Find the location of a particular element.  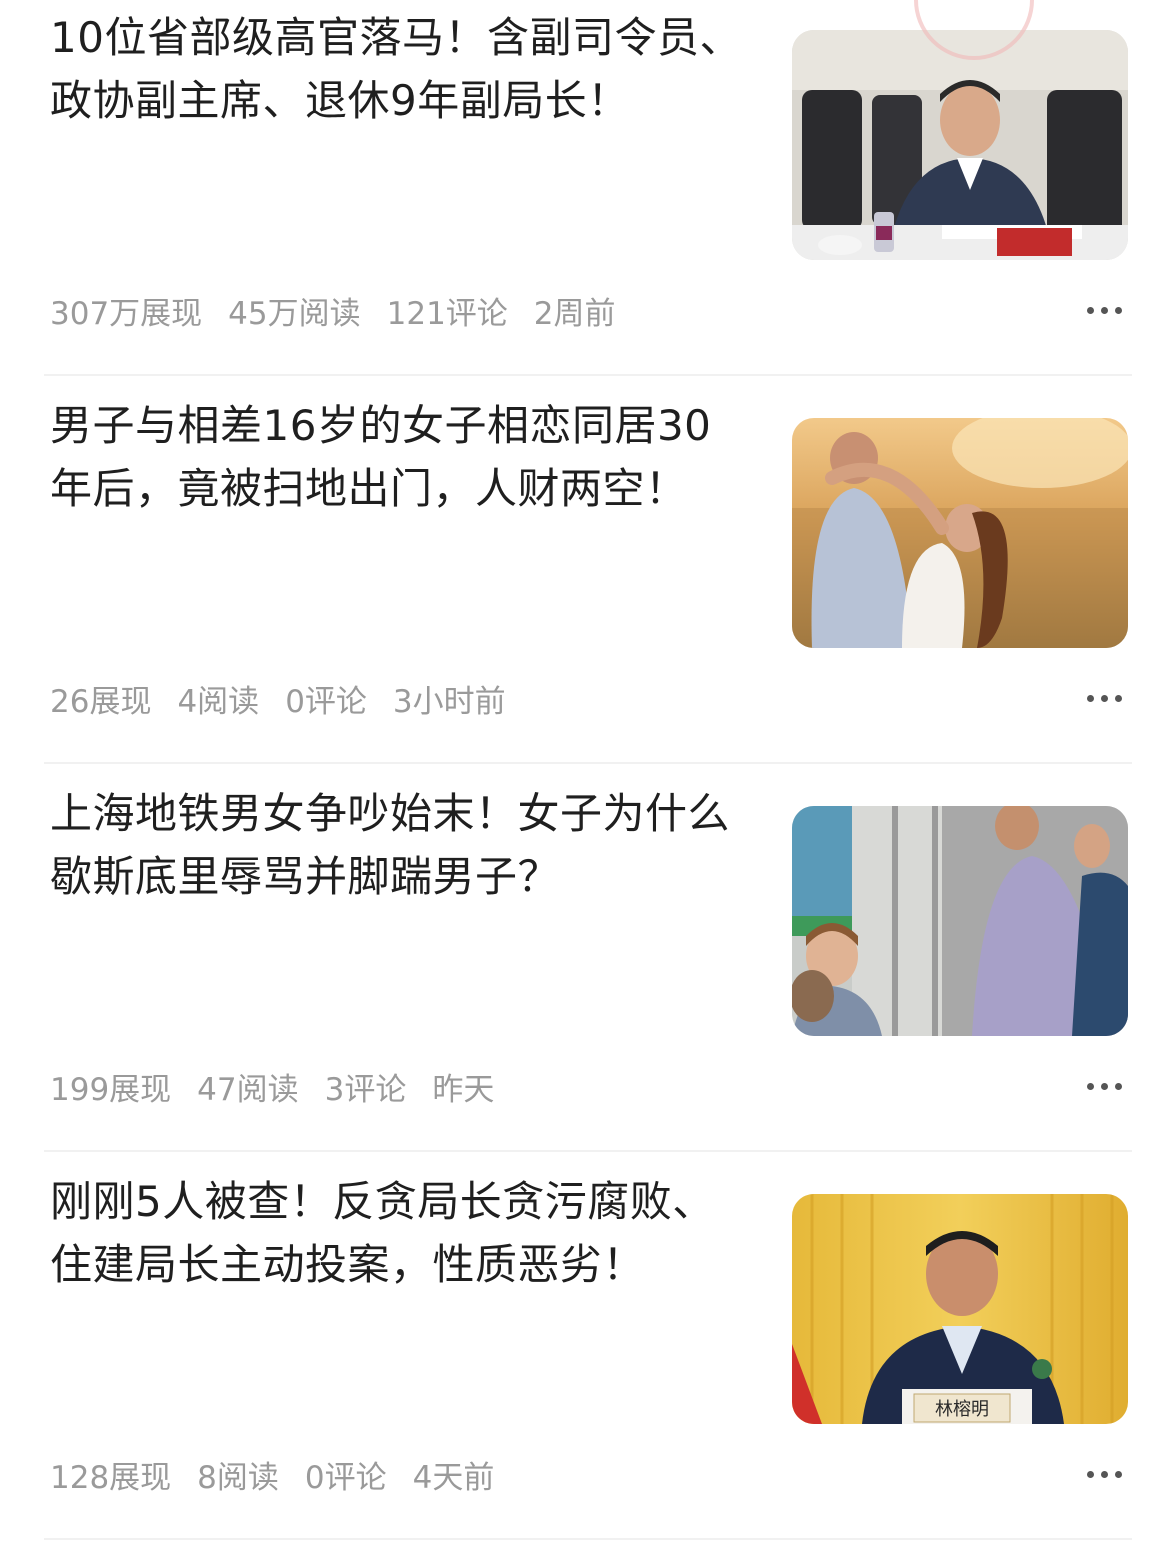

article-stats: 199展现 47阅读 3评论 昨天 is located at coordinates (285, 1086).